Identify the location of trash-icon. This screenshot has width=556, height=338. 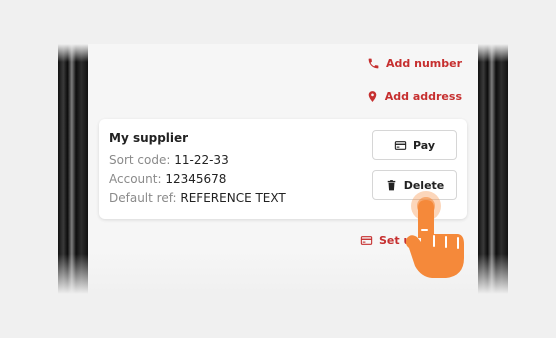
(391, 185).